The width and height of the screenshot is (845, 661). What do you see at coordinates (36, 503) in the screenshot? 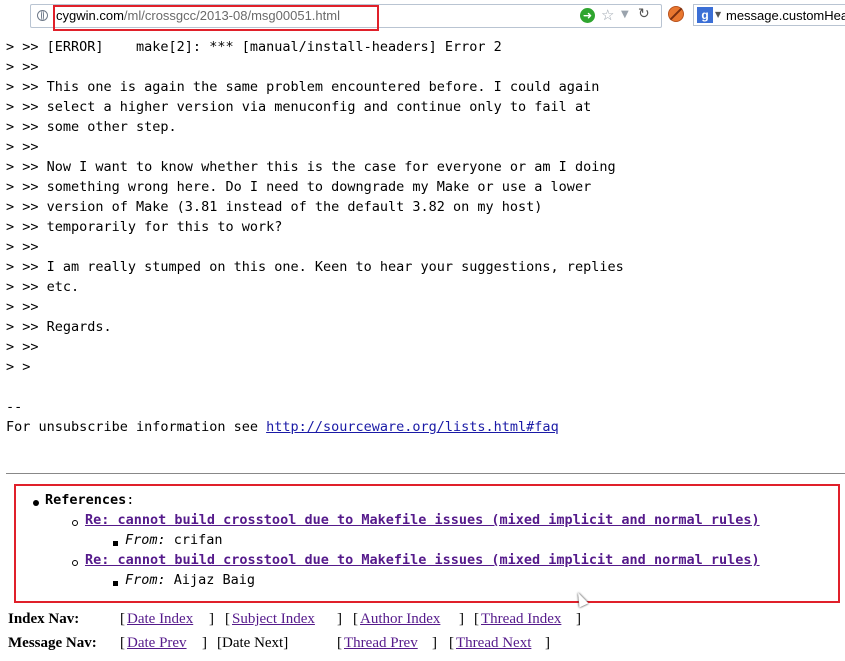
I see `bullet-disc-icon` at bounding box center [36, 503].